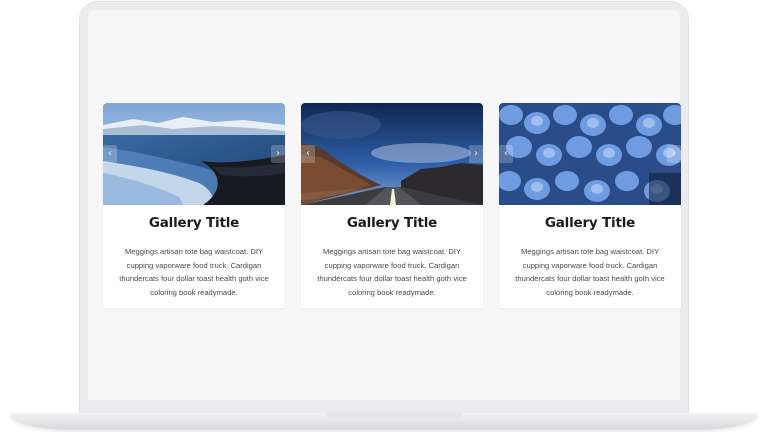 The height and width of the screenshot is (432, 768). I want to click on laptop-base-notch, so click(394, 416).